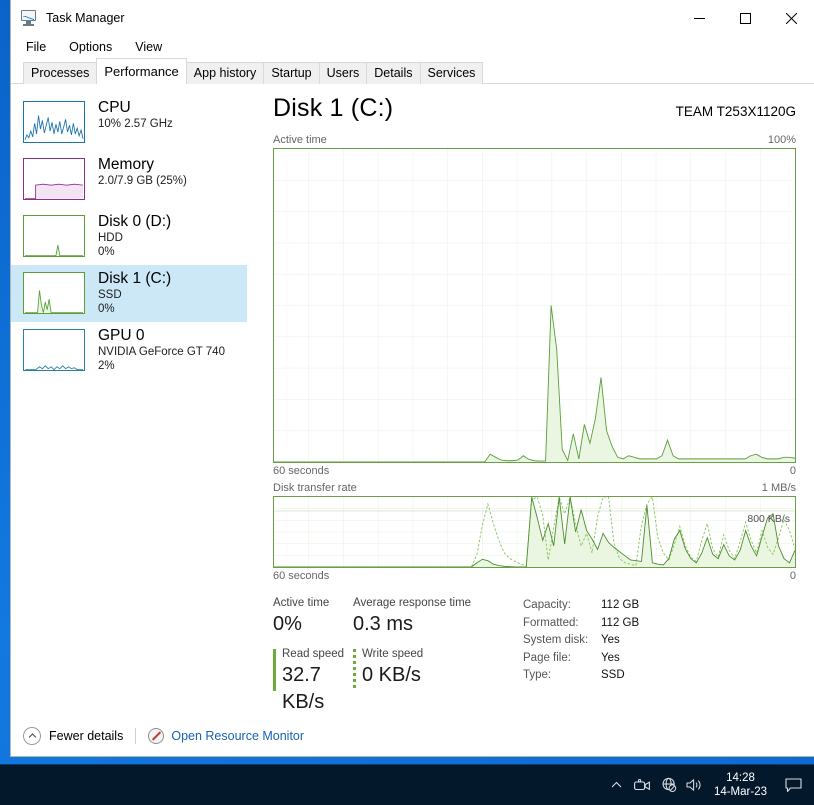 The image size is (814, 805). What do you see at coordinates (610, 657) in the screenshot?
I see `detail-value-page-file: Yes` at bounding box center [610, 657].